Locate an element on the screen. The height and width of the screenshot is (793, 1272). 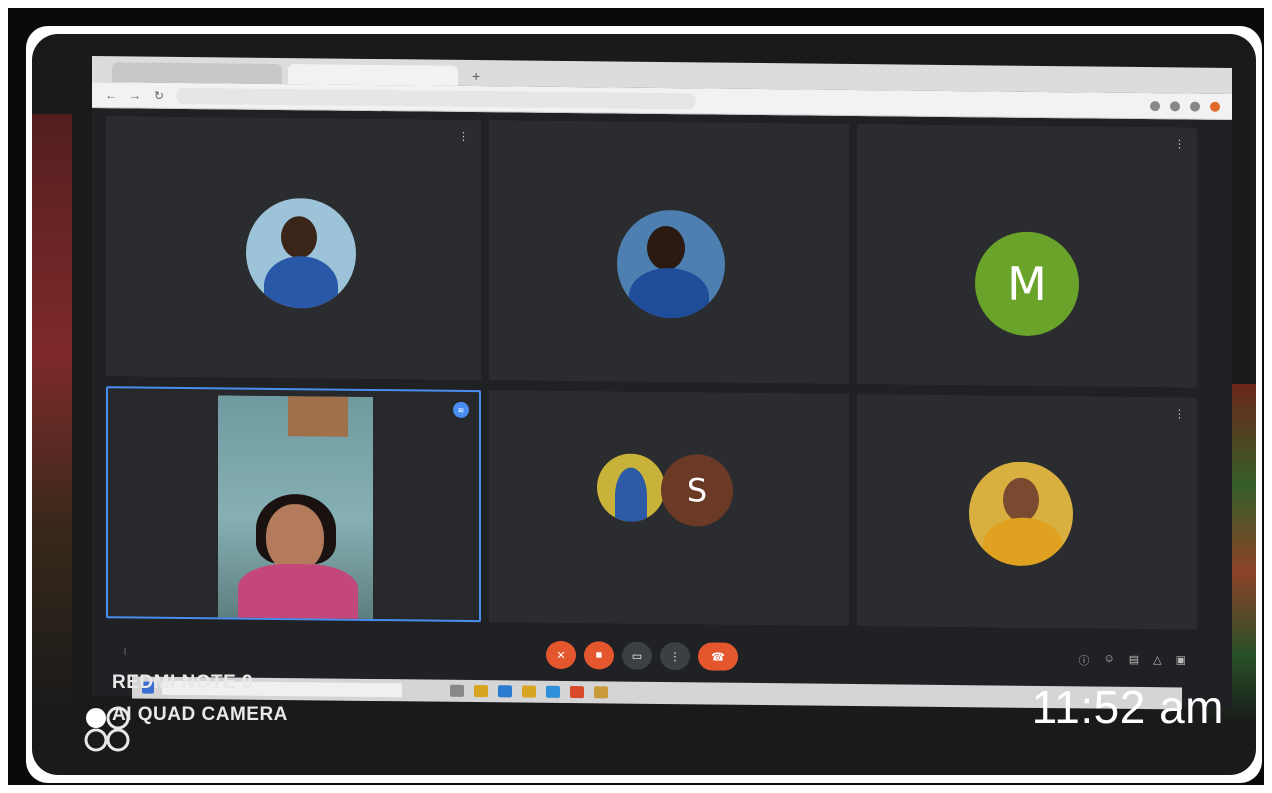
forward-icon: → is located at coordinates (135, 95).